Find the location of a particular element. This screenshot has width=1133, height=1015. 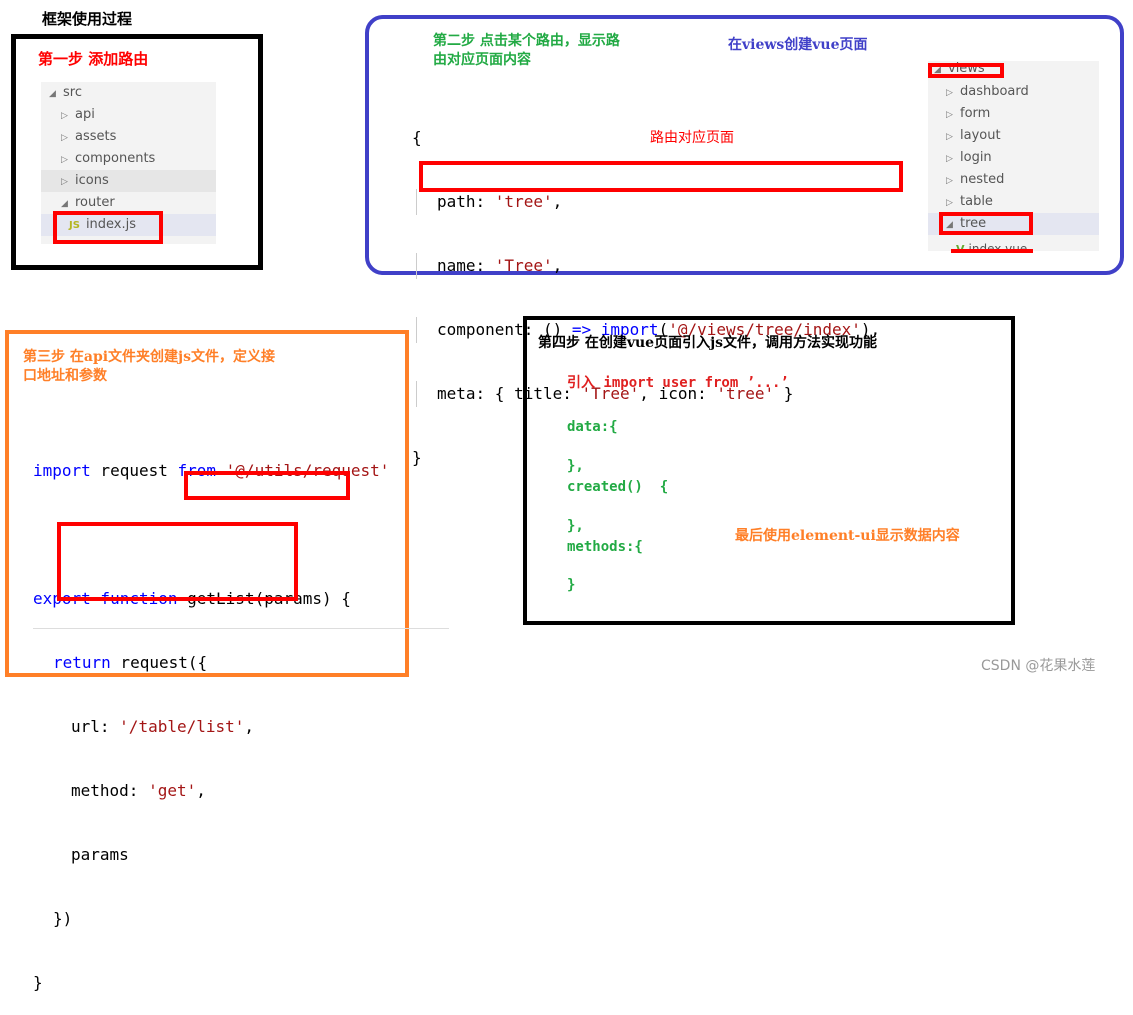

tree-item-nested: ▷ nested is located at coordinates (1013, 180).